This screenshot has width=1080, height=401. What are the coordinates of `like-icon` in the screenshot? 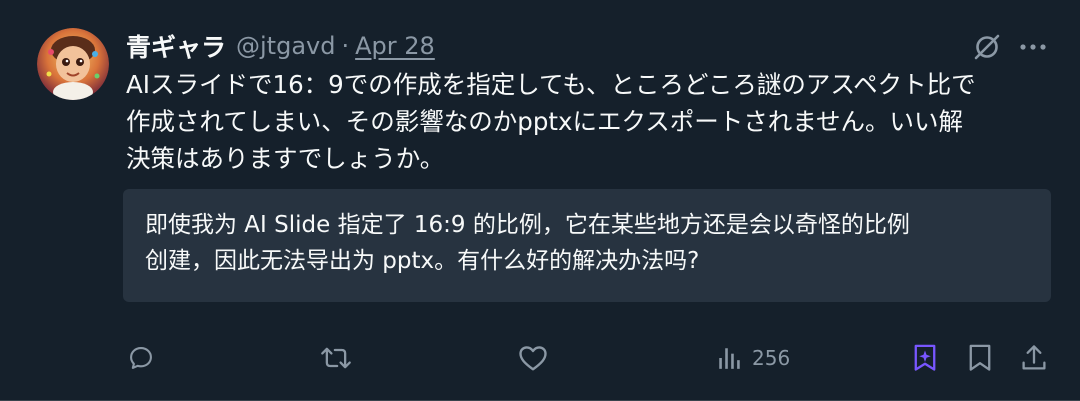 It's located at (533, 358).